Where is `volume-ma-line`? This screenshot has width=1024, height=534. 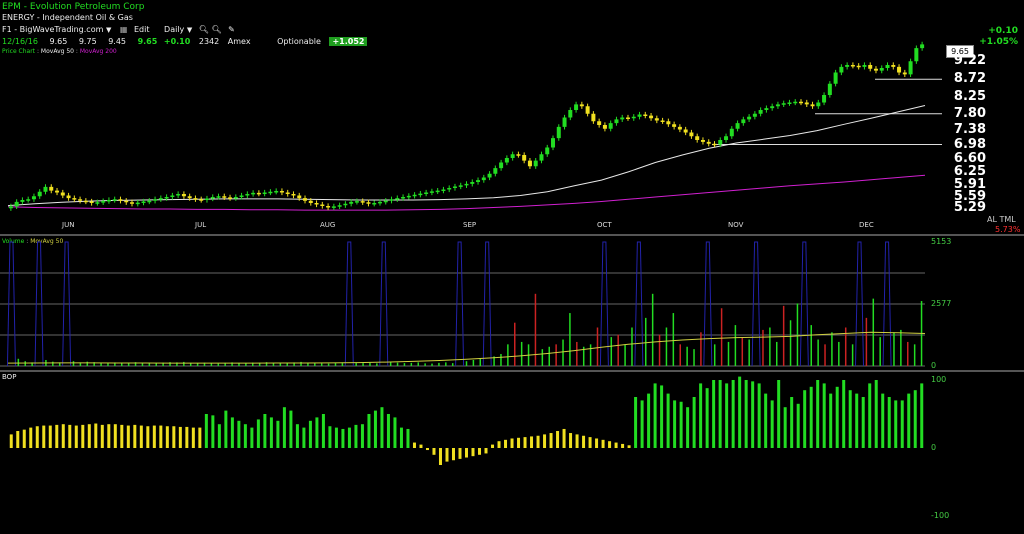
volume-ma-line is located at coordinates (466, 347).